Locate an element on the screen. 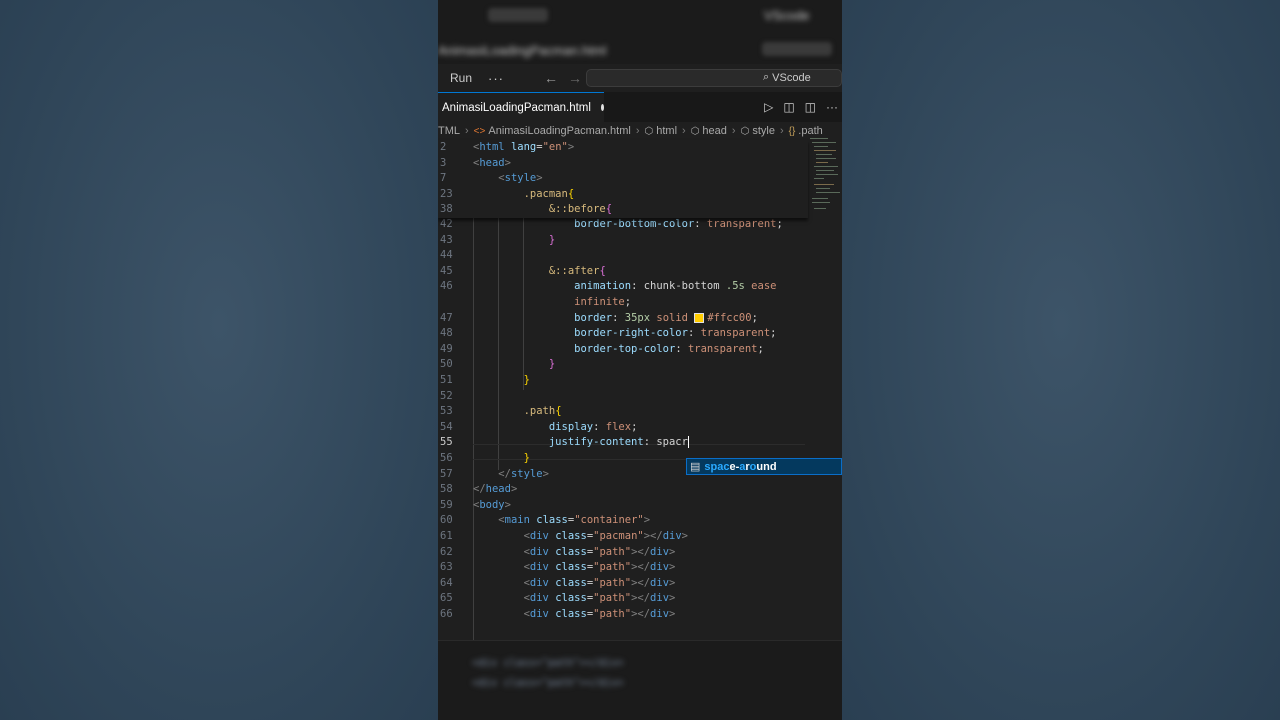 This screenshot has width=1280, height=720. line-number: 55 is located at coordinates (446, 442).